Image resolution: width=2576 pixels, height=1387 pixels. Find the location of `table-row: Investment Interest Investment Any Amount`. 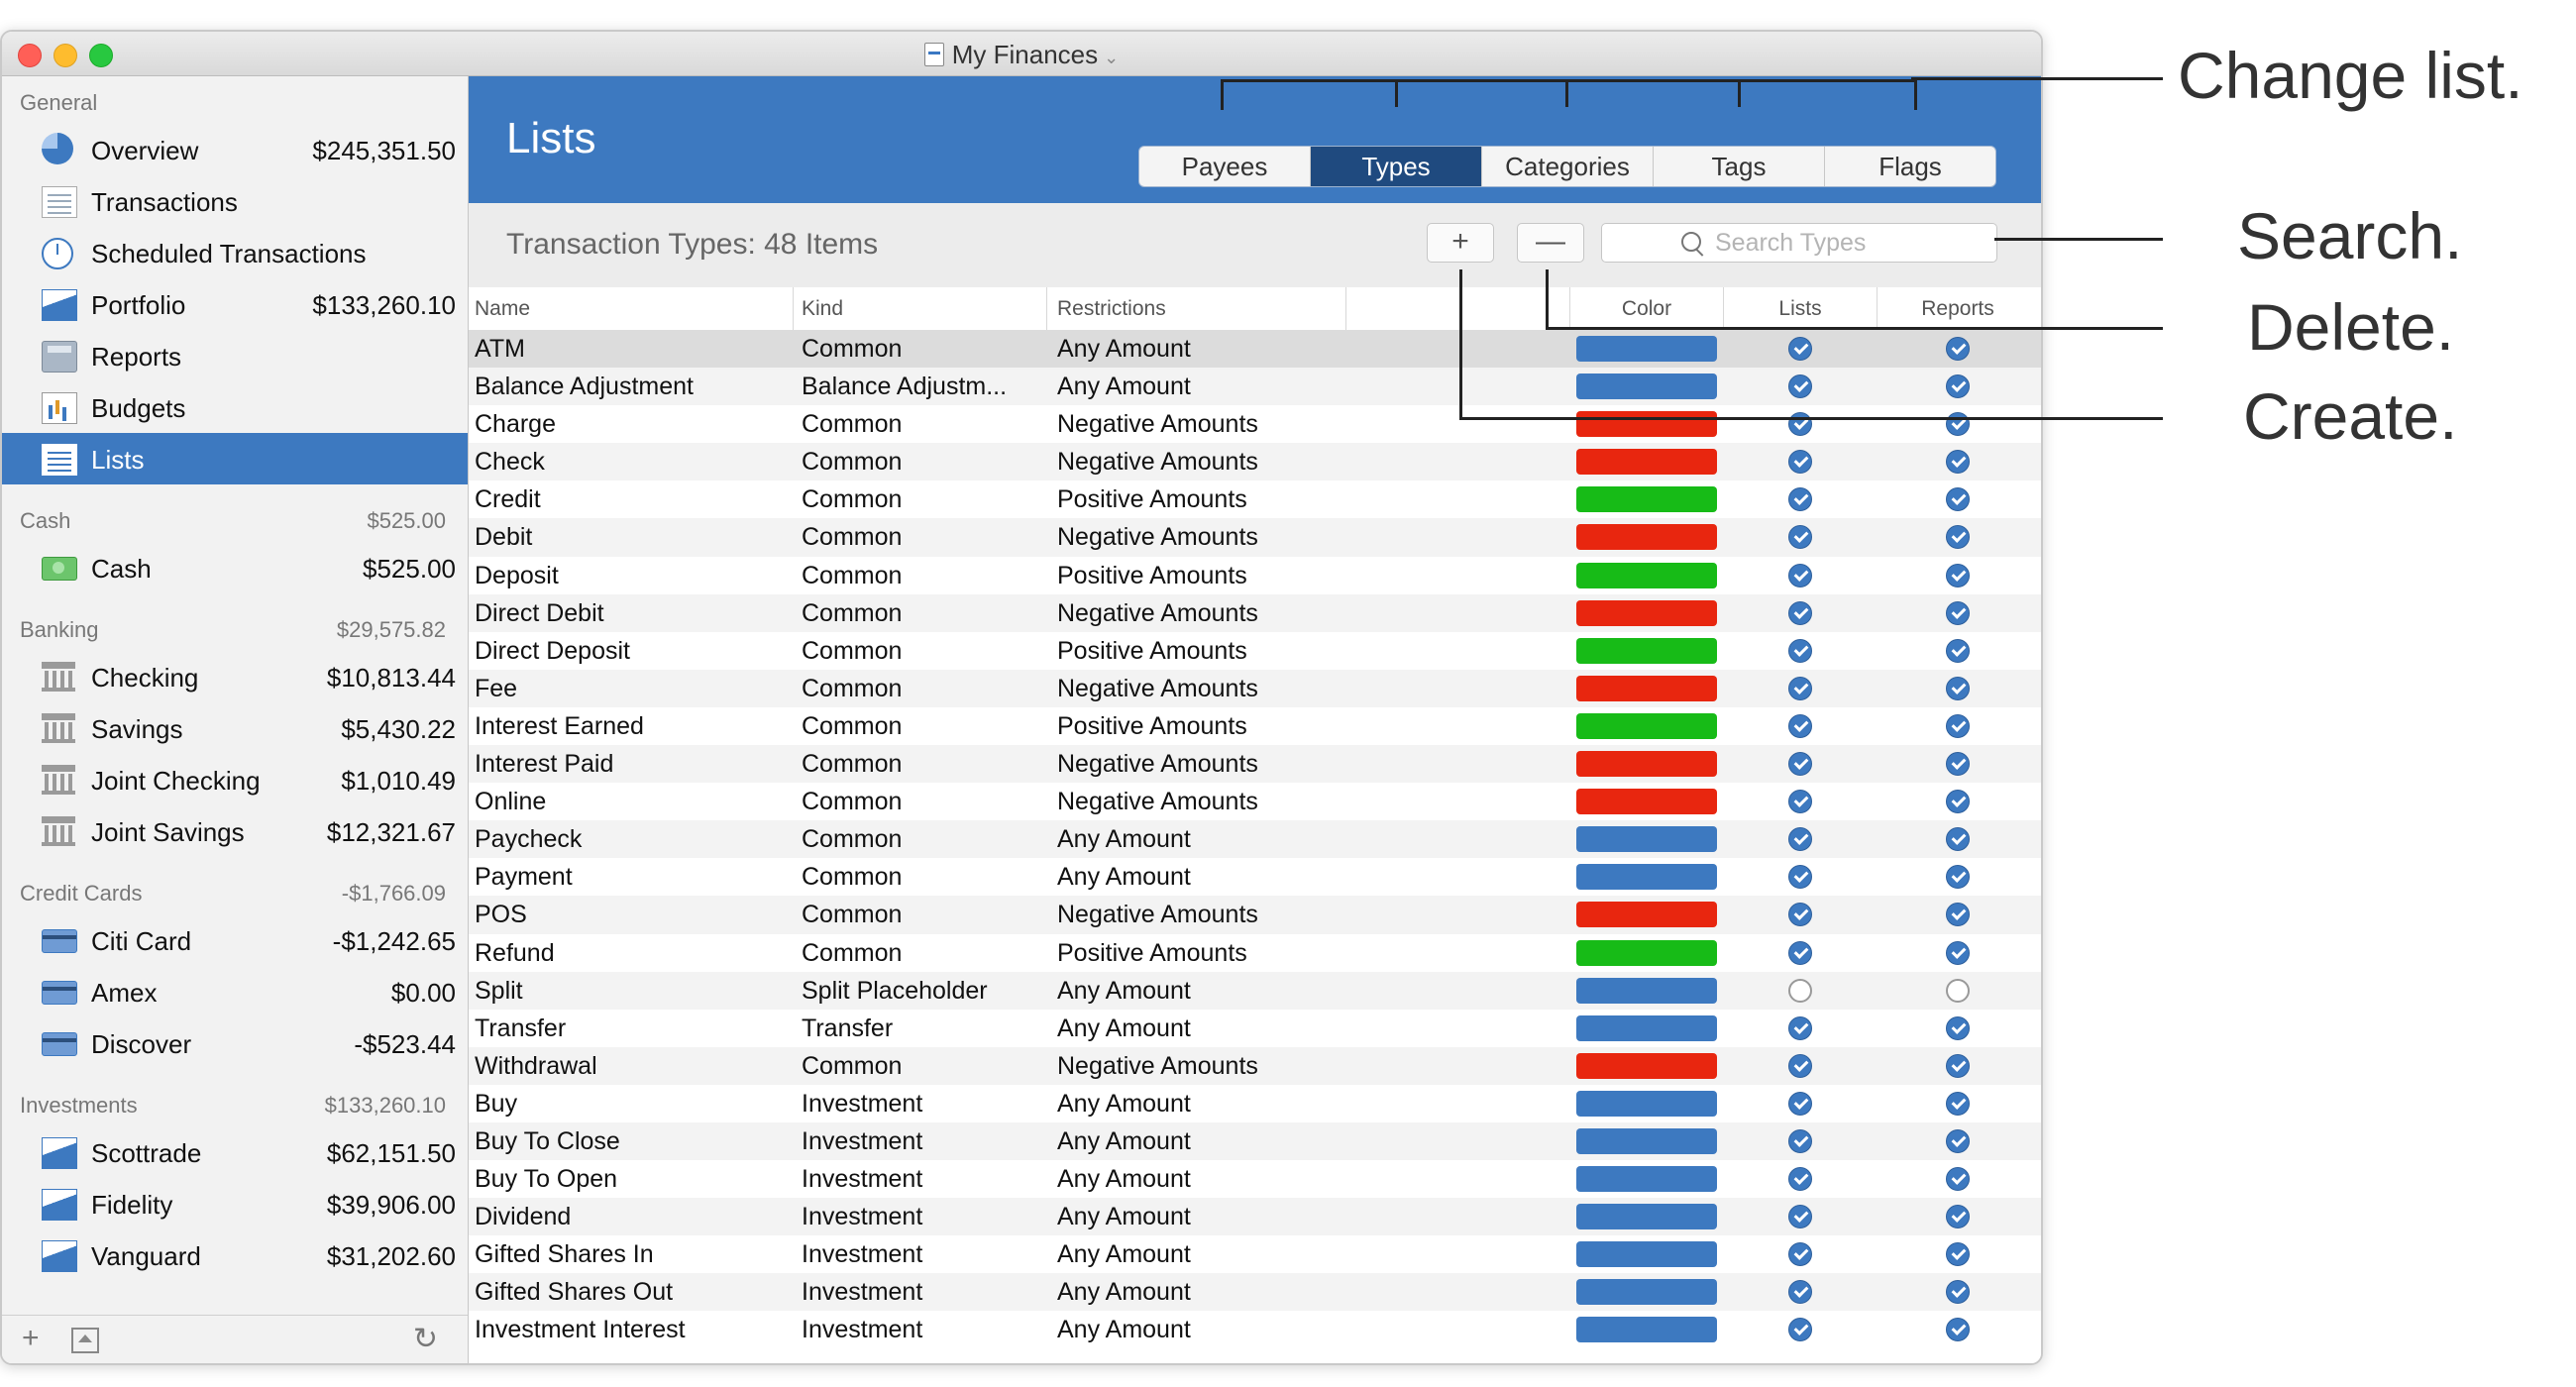

table-row: Investment Interest Investment Any Amount is located at coordinates (1255, 1329).